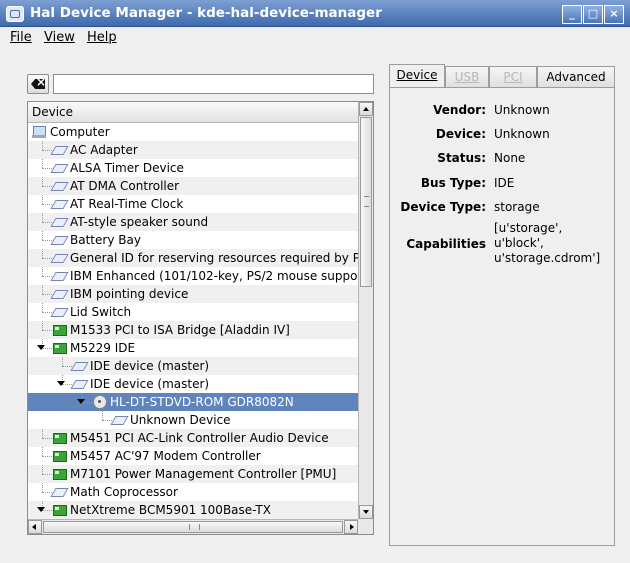 The width and height of the screenshot is (630, 563). Describe the element at coordinates (193, 150) in the screenshot. I see `tree-row: AC Adapter` at that location.